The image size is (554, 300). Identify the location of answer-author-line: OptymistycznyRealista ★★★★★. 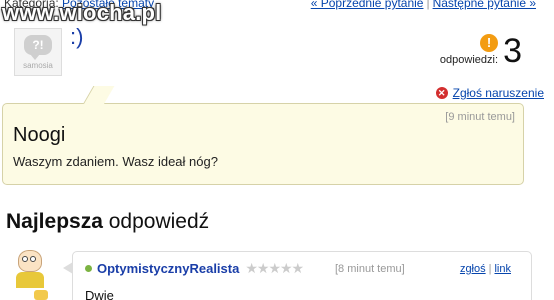
(194, 268).